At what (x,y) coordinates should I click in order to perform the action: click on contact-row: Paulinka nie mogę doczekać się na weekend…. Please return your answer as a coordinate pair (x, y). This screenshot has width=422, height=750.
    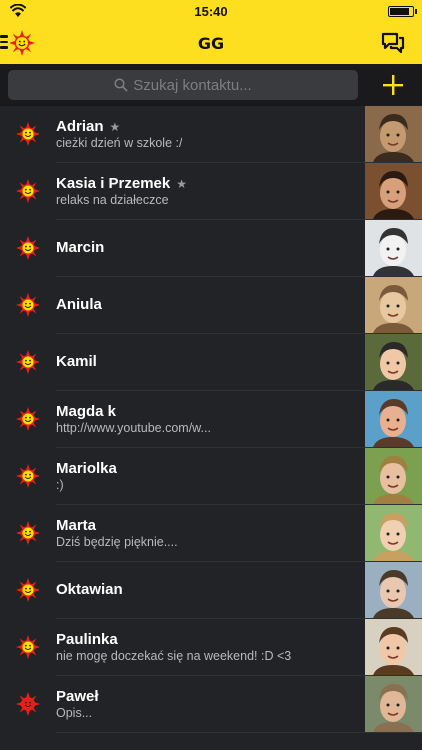
    Looking at the image, I should click on (211, 647).